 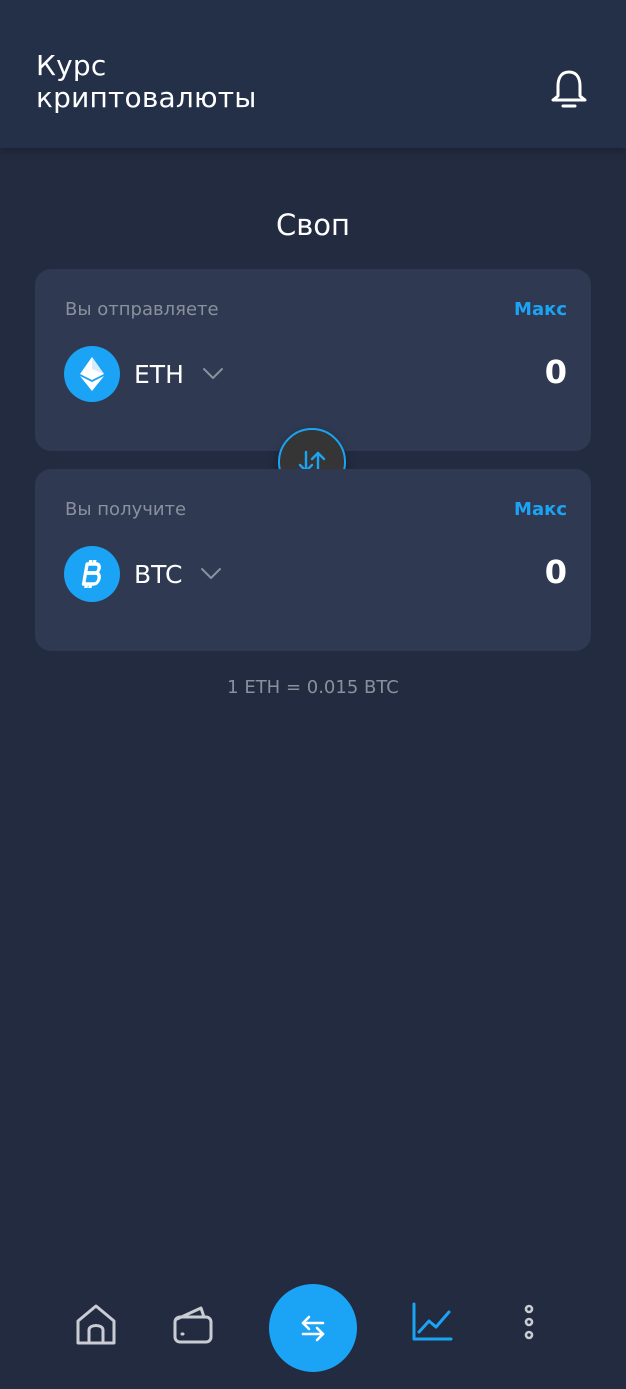 What do you see at coordinates (92, 574) in the screenshot?
I see `bitcoin-icon` at bounding box center [92, 574].